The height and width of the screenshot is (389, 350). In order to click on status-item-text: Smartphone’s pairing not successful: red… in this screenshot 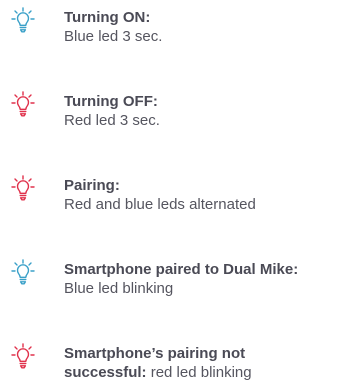, I will do `click(206, 363)`.